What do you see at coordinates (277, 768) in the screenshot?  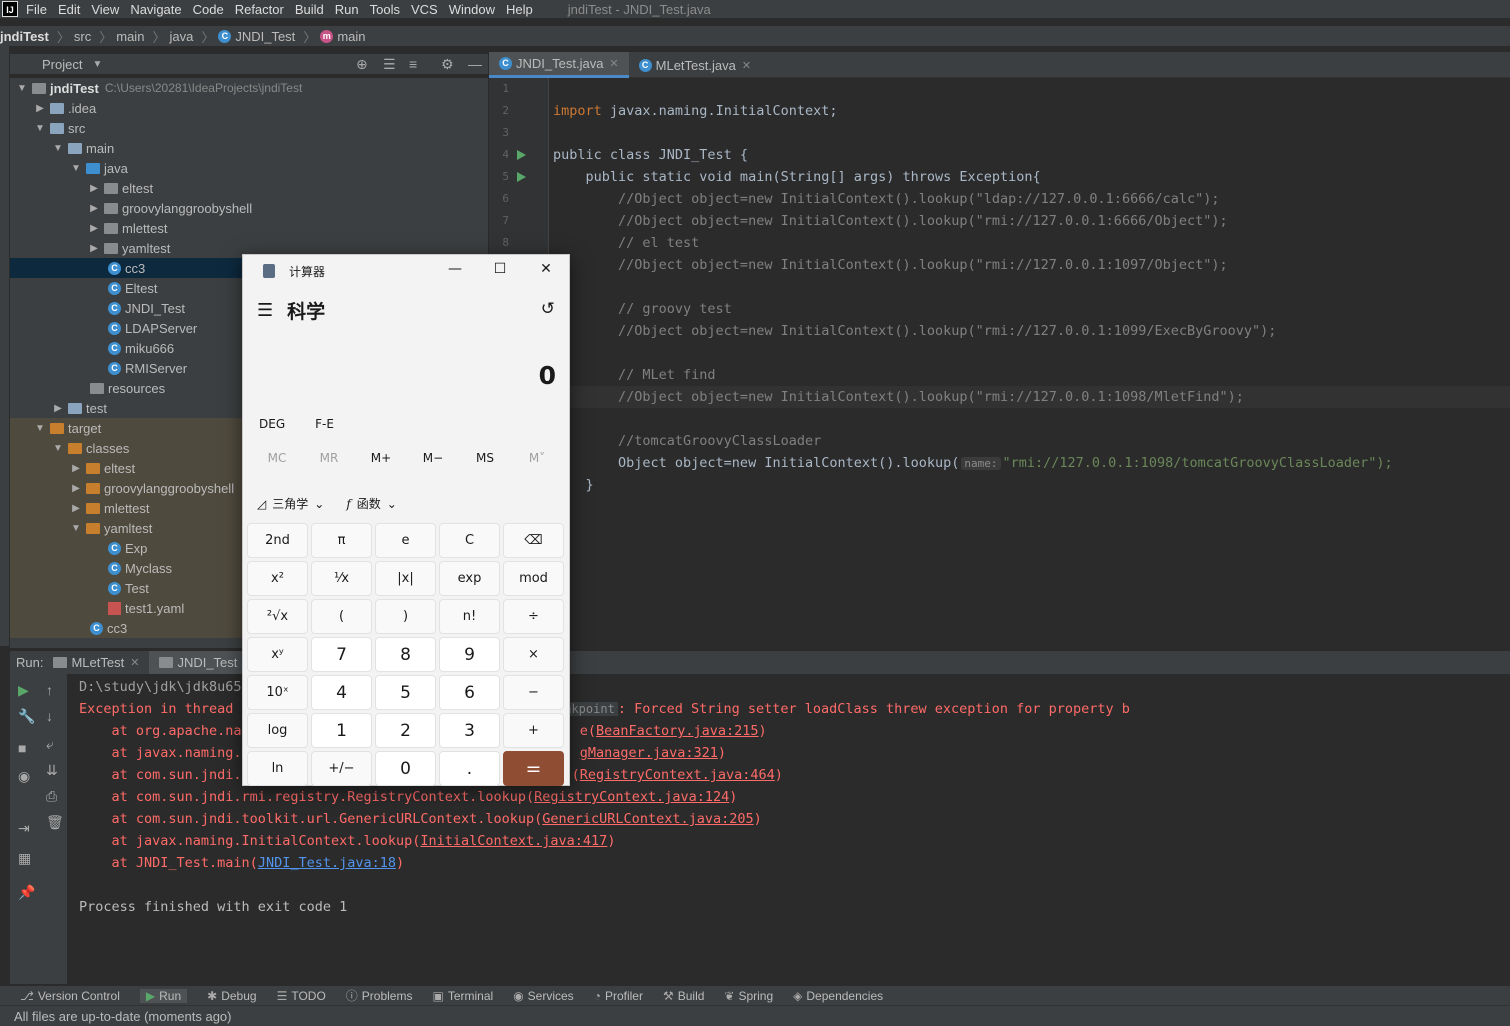 I see `key-ln: ln` at bounding box center [277, 768].